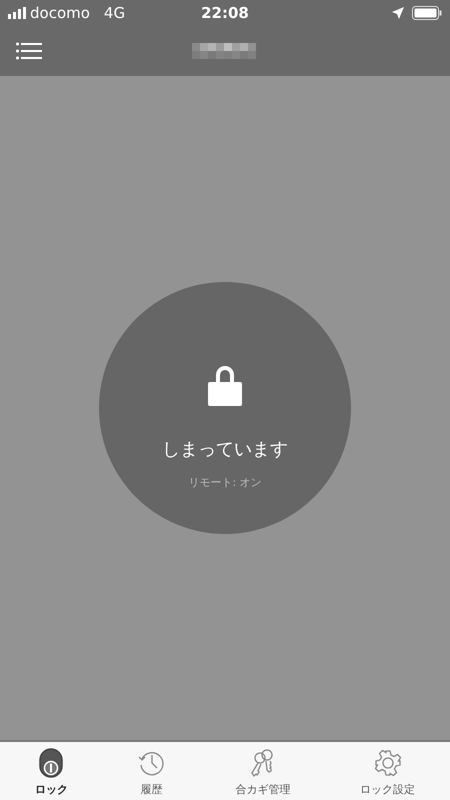 Image resolution: width=450 pixels, height=800 pixels. Describe the element at coordinates (29, 51) in the screenshot. I see `menu-button` at that location.